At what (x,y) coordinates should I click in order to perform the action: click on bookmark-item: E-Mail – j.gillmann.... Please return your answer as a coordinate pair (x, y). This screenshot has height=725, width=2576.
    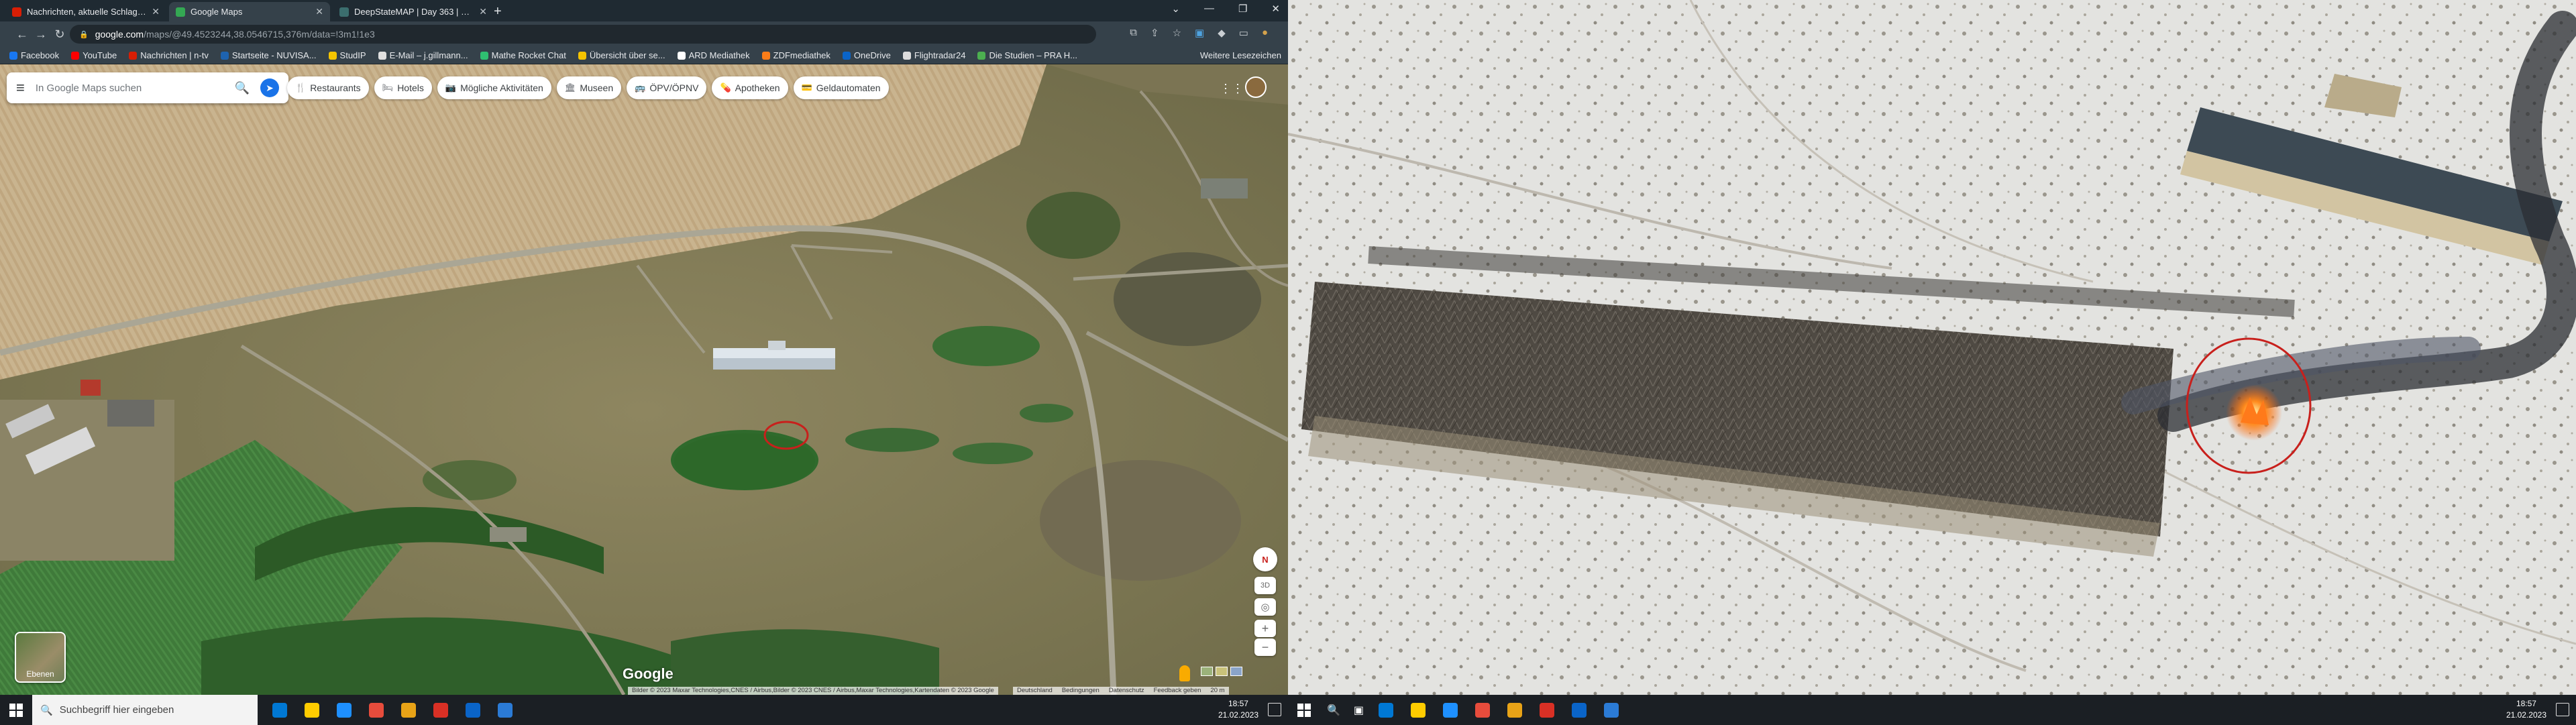
    Looking at the image, I should click on (423, 55).